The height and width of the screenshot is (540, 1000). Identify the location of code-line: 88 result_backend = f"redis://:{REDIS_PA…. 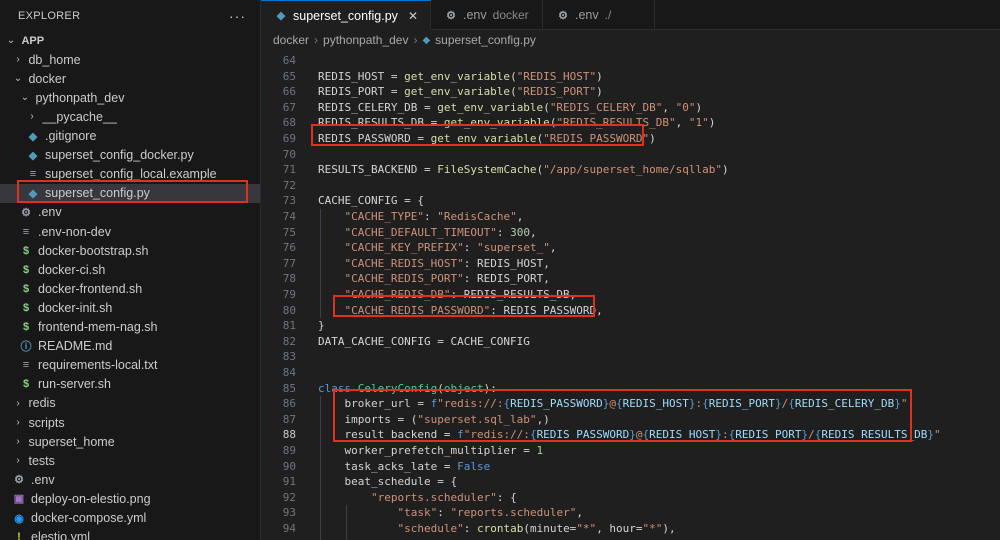
(630, 435).